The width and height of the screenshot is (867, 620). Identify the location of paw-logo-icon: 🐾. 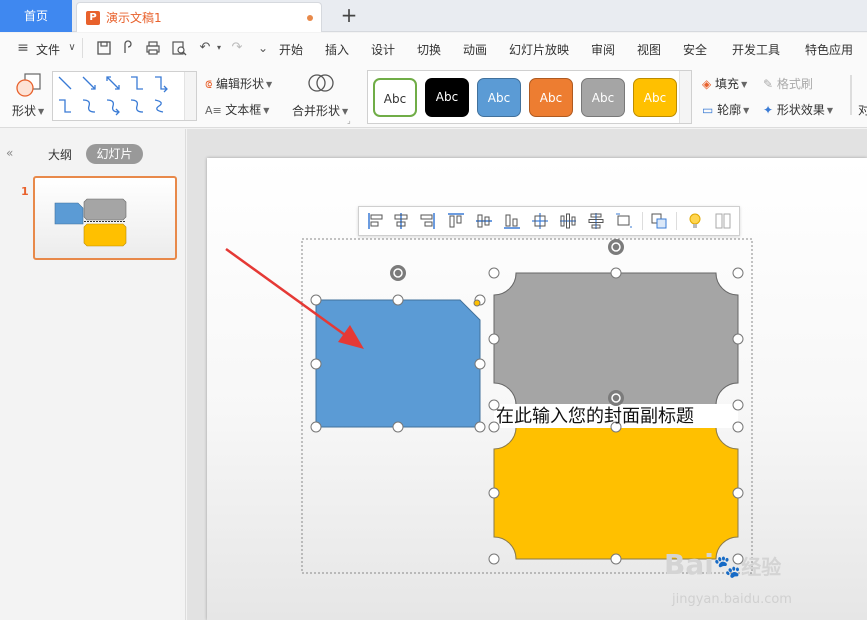
(727, 567).